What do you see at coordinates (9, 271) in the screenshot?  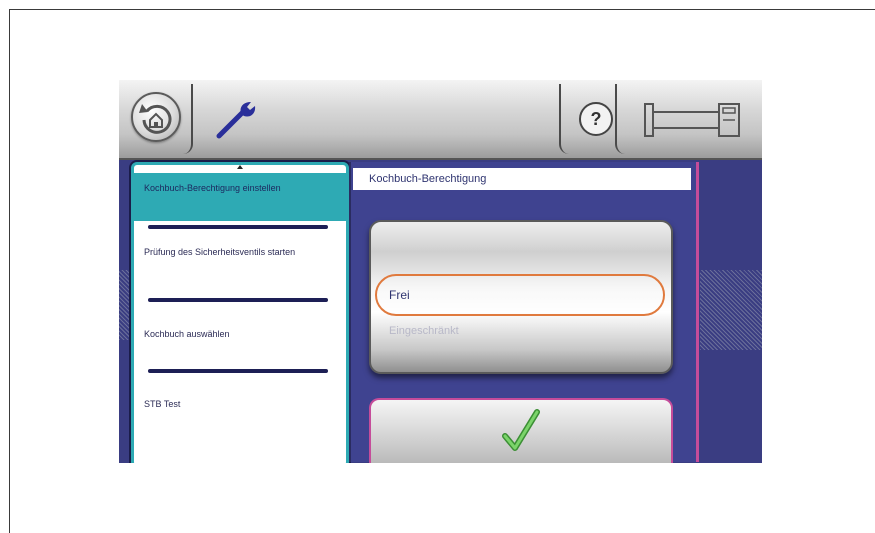 I see `frame-line-left` at bounding box center [9, 271].